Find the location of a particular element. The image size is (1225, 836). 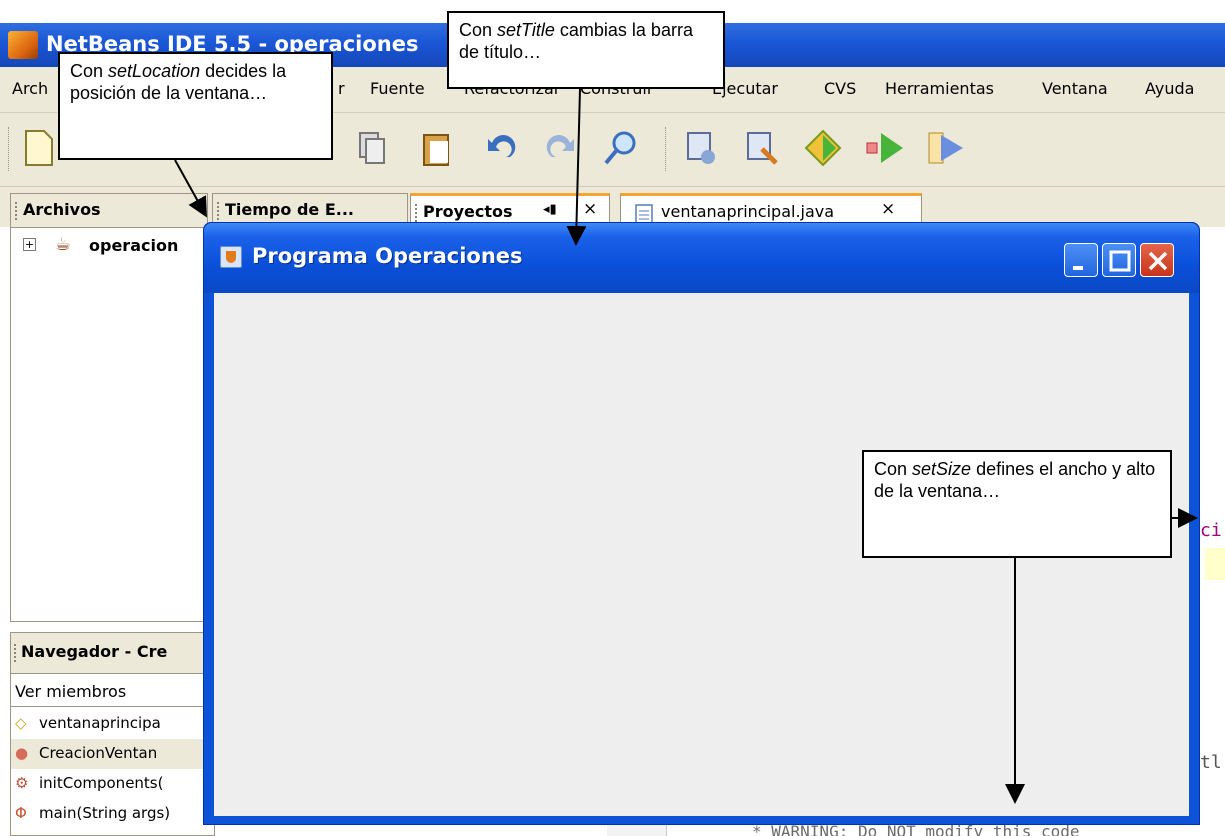

callout-method: setTitle is located at coordinates (526, 30).